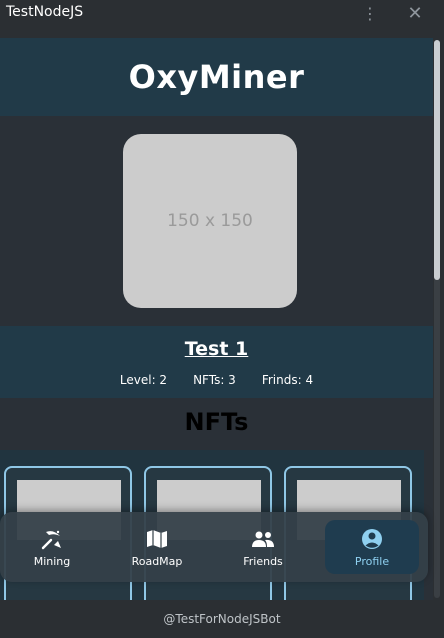 This screenshot has width=444, height=638. What do you see at coordinates (370, 14) in the screenshot?
I see `kebab-menu-icon: ⋮` at bounding box center [370, 14].